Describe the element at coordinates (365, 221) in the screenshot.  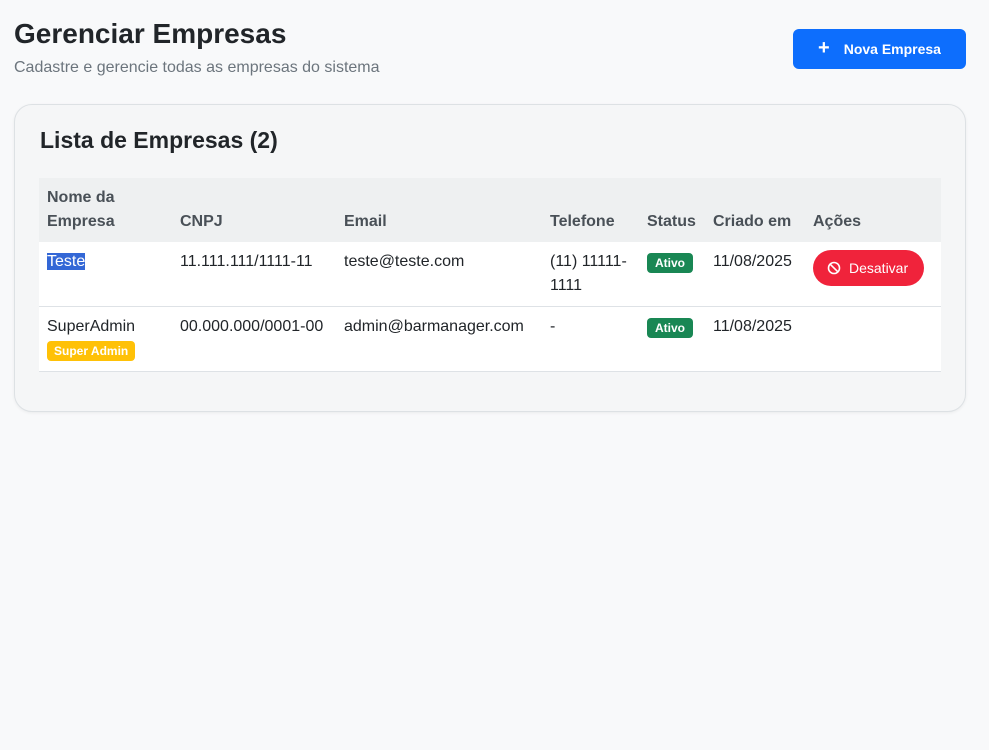
I see `column-header-email: Email` at that location.